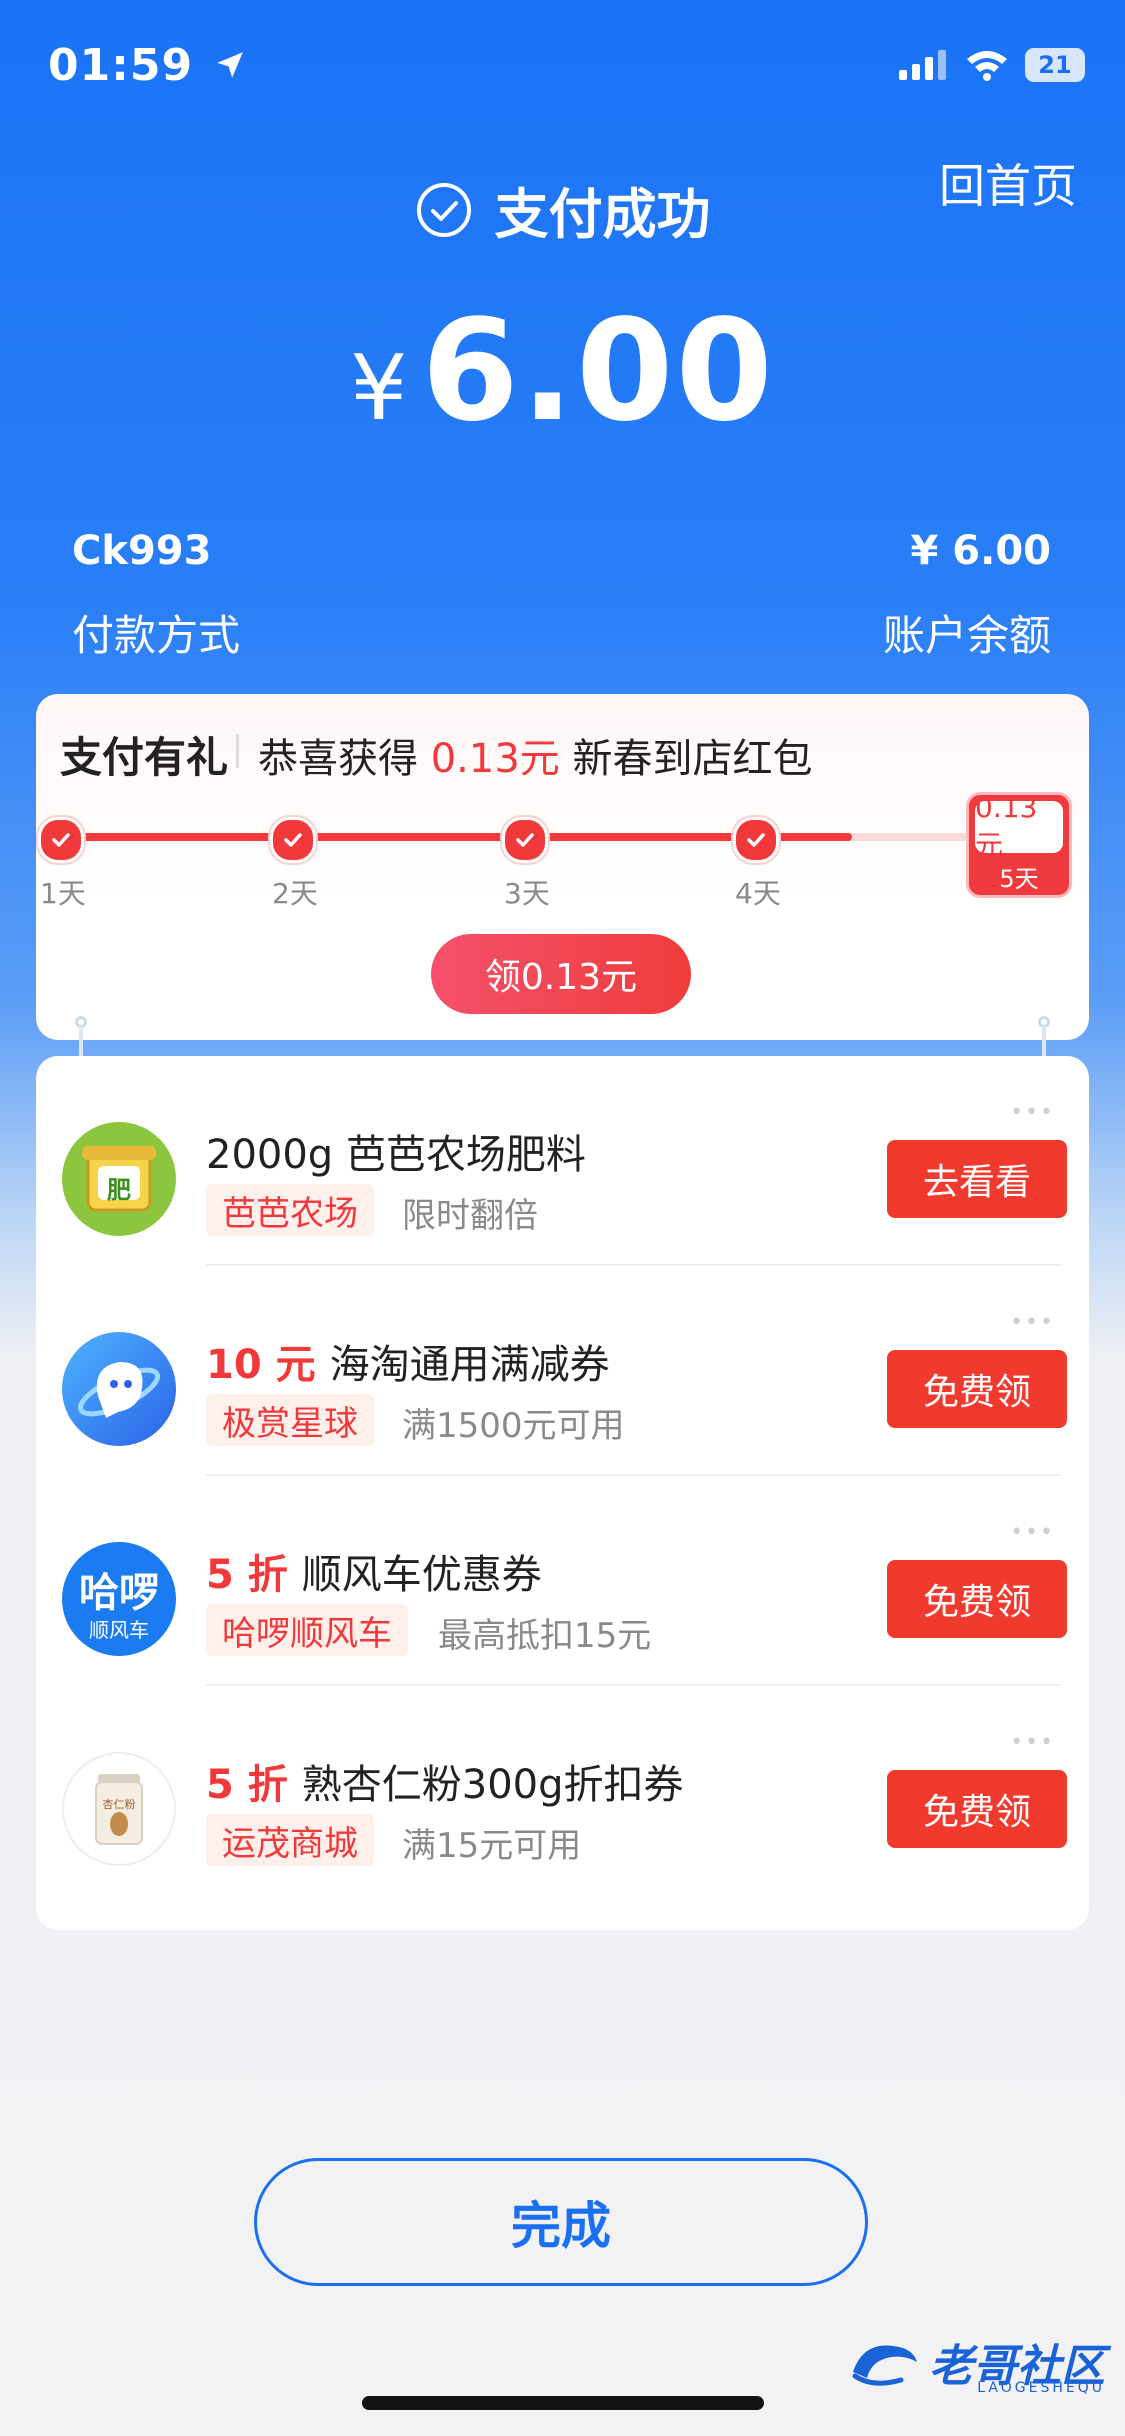 The height and width of the screenshot is (2436, 1125). I want to click on gift-description: 恭喜获得 0.13元 新春到店红包, so click(535, 759).